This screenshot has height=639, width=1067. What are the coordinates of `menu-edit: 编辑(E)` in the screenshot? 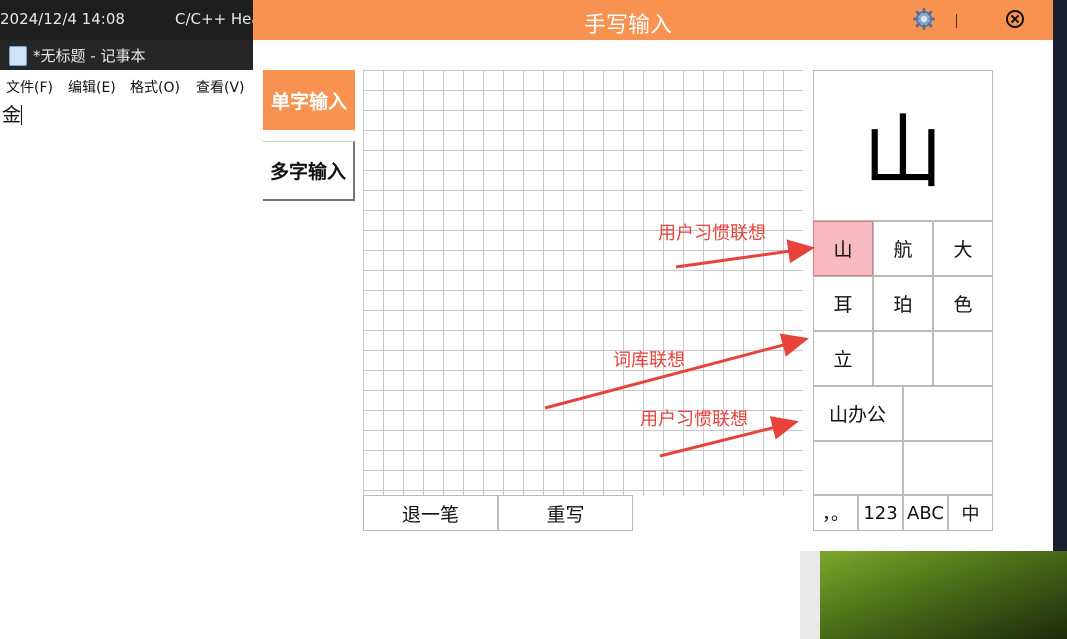 It's located at (92, 87).